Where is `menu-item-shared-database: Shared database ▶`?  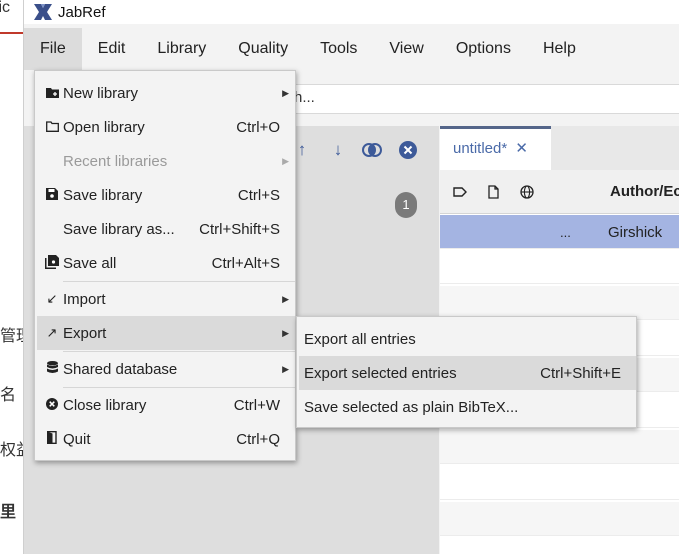 menu-item-shared-database: Shared database ▶ is located at coordinates (166, 369).